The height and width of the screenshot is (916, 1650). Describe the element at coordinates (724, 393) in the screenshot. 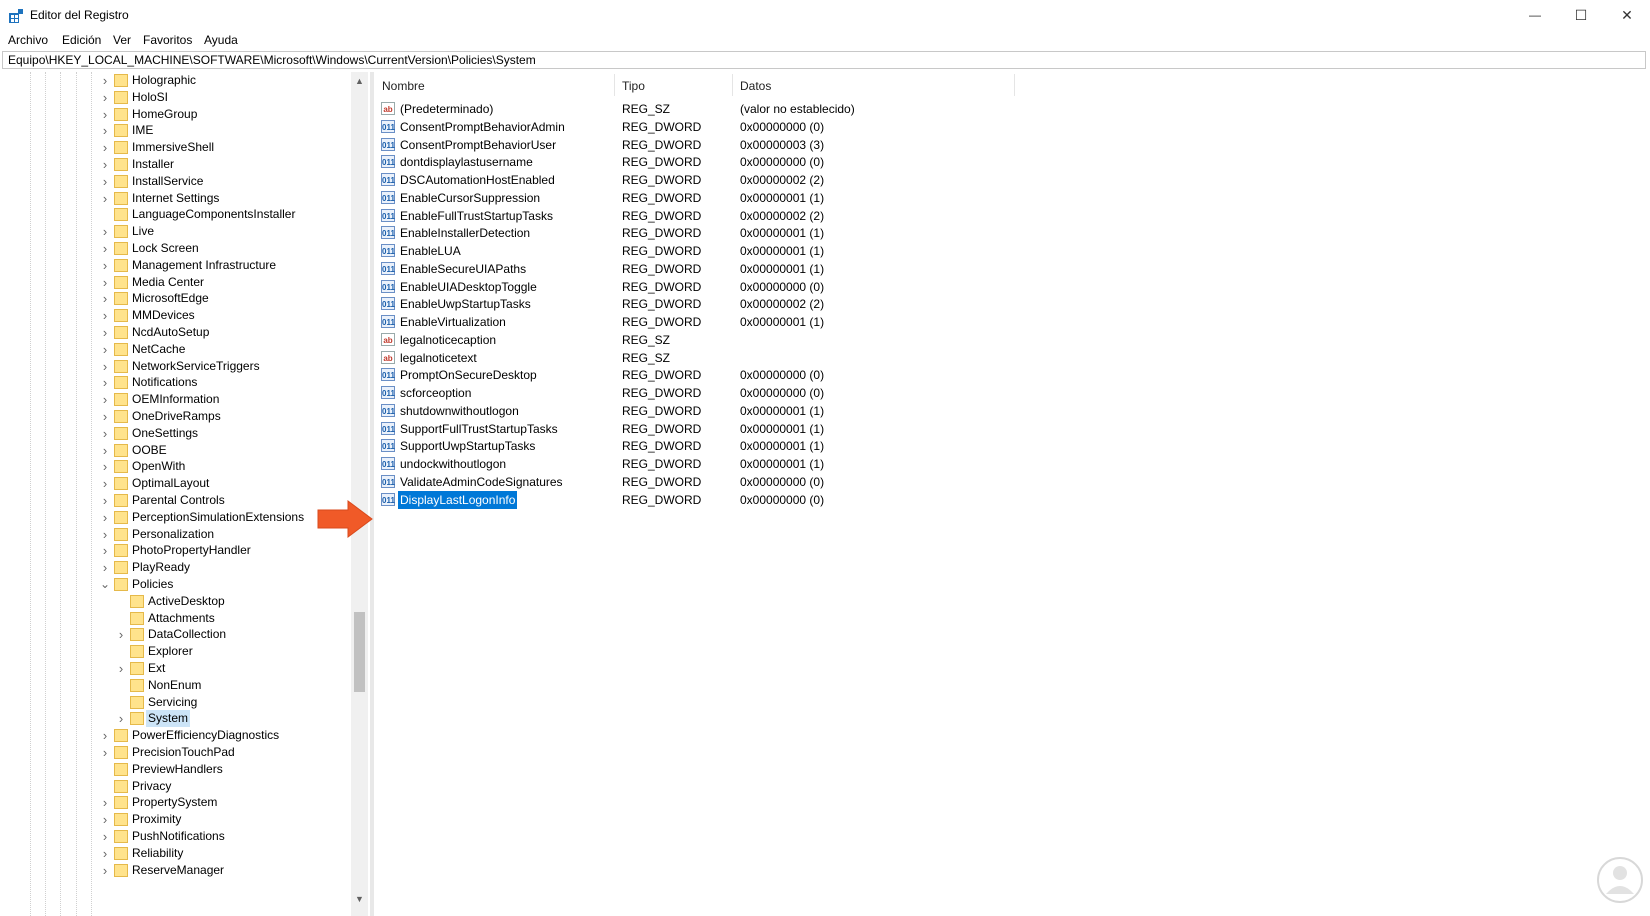

I see `value-row: 011 scforceoption REG_DWORD 0x00000000 (0)` at that location.